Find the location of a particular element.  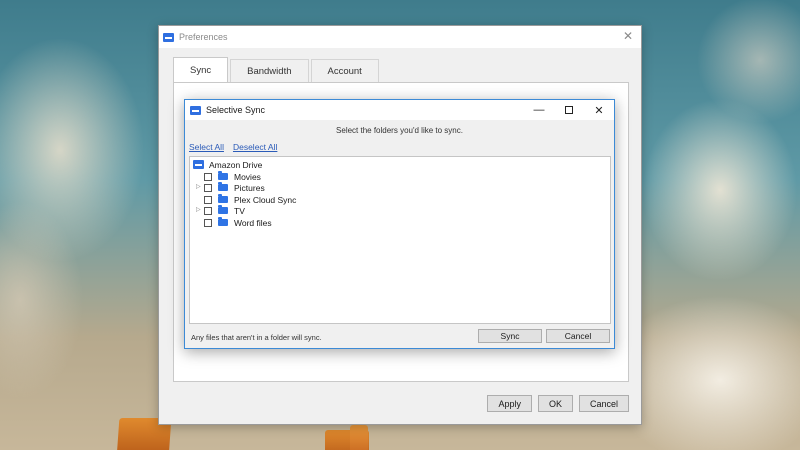

tree-item-tv: TV is located at coordinates (224, 210).